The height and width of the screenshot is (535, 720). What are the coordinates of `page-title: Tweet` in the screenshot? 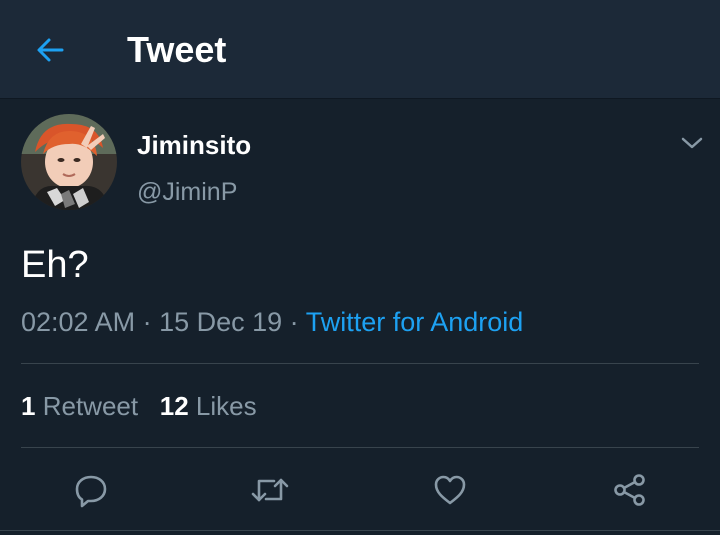 It's located at (177, 49).